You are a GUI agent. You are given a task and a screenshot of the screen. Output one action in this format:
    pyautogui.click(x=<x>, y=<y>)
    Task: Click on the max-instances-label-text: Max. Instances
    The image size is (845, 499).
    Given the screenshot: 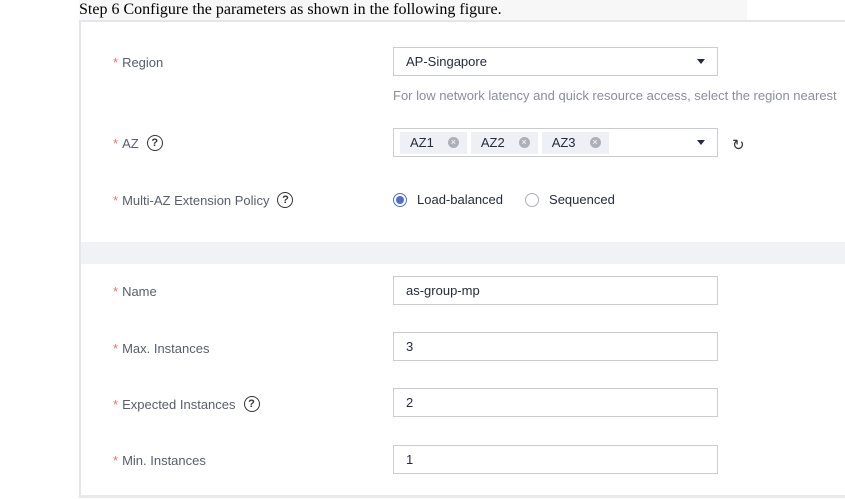 What is the action you would take?
    pyautogui.click(x=166, y=348)
    